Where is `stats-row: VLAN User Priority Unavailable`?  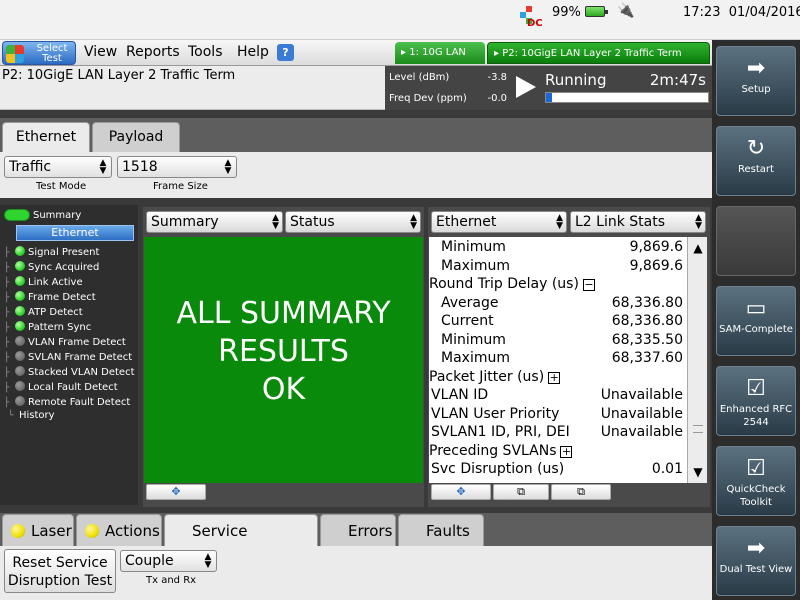
stats-row: VLAN User Priority Unavailable is located at coordinates (557, 413).